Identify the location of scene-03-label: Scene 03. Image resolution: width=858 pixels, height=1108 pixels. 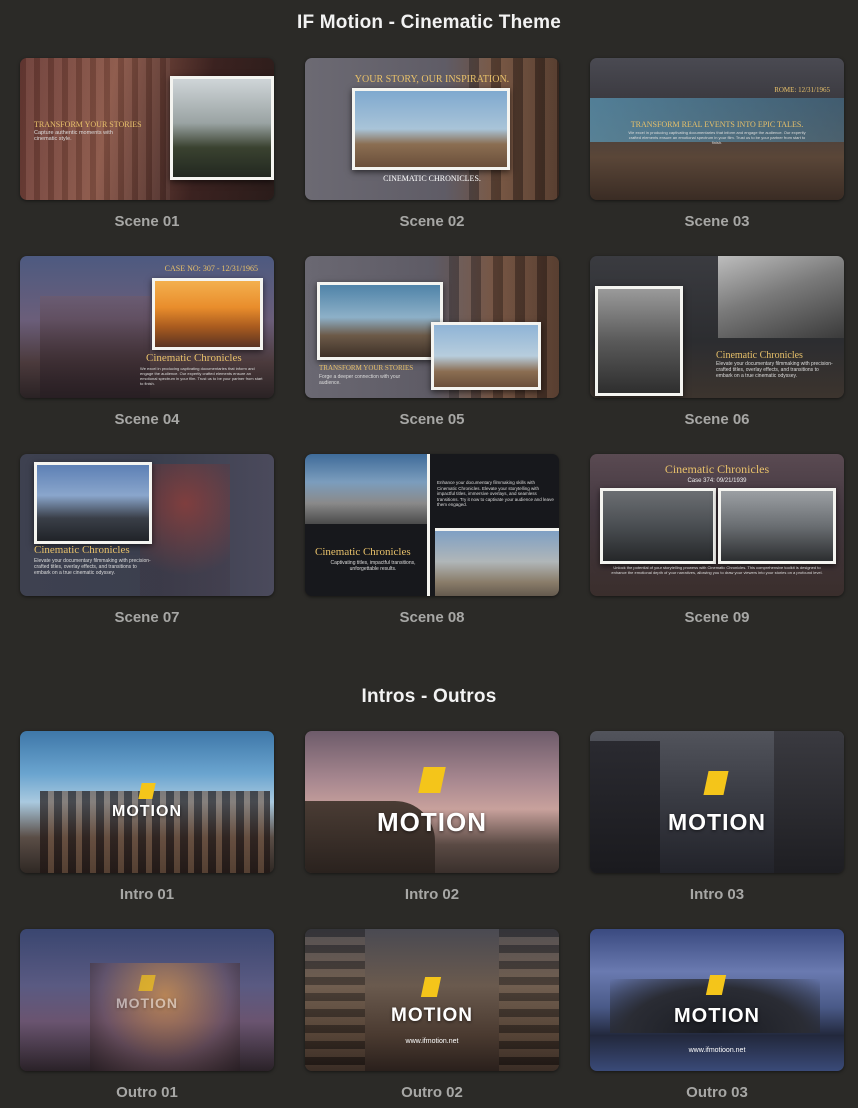
(717, 221).